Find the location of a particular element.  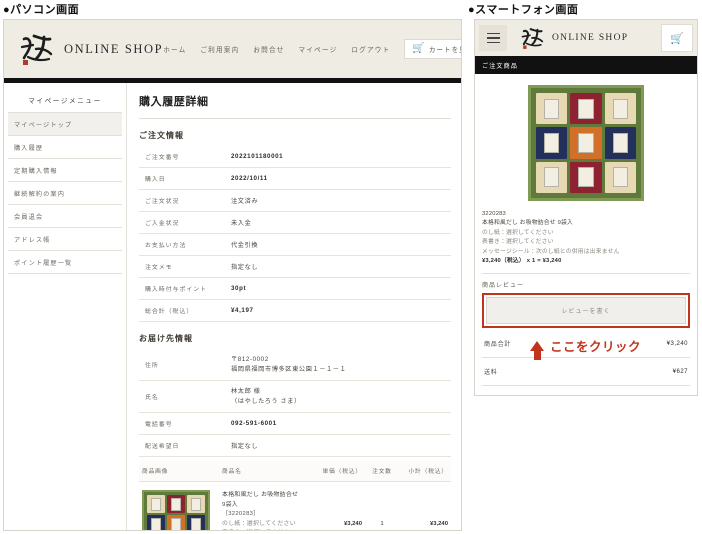

nav-item-guide: ご利用案内 is located at coordinates (219, 49).